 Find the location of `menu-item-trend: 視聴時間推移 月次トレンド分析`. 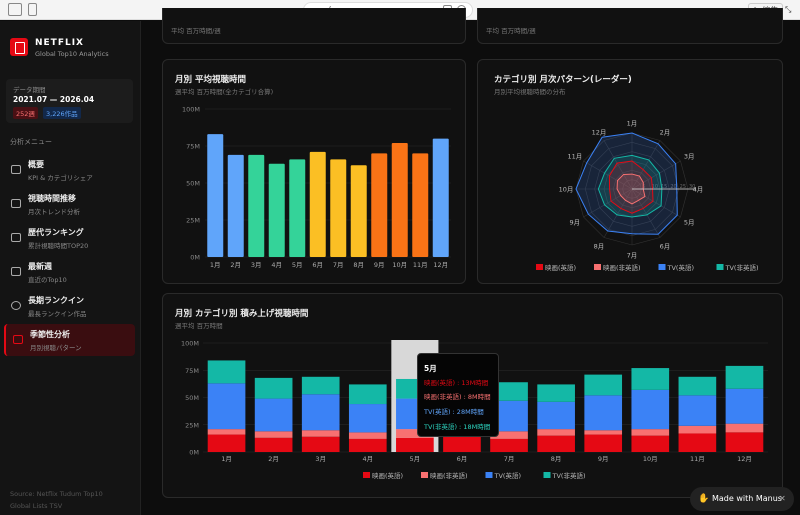

menu-item-trend: 視聴時間推移 月次トレンド分析 is located at coordinates (69, 204).